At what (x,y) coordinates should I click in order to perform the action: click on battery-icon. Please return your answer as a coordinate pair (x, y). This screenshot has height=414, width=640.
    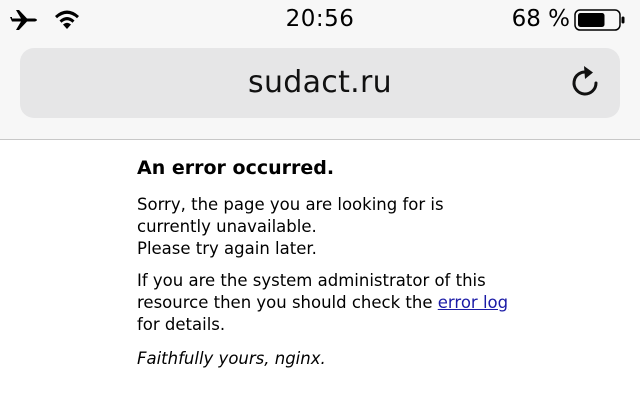
    Looking at the image, I should click on (599, 20).